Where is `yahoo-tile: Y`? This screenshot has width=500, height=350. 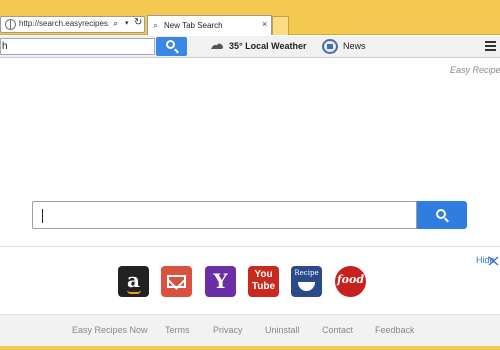
yahoo-tile: Y is located at coordinates (220, 281).